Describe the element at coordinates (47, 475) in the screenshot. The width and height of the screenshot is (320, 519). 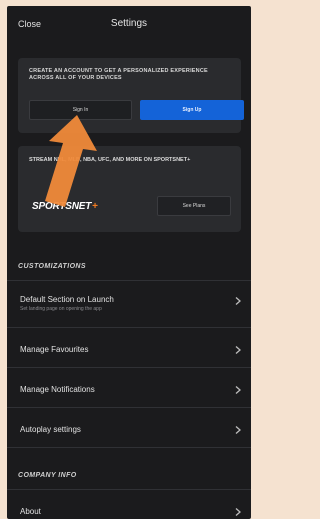
I see `company-info-header: COMPANY INFO` at that location.